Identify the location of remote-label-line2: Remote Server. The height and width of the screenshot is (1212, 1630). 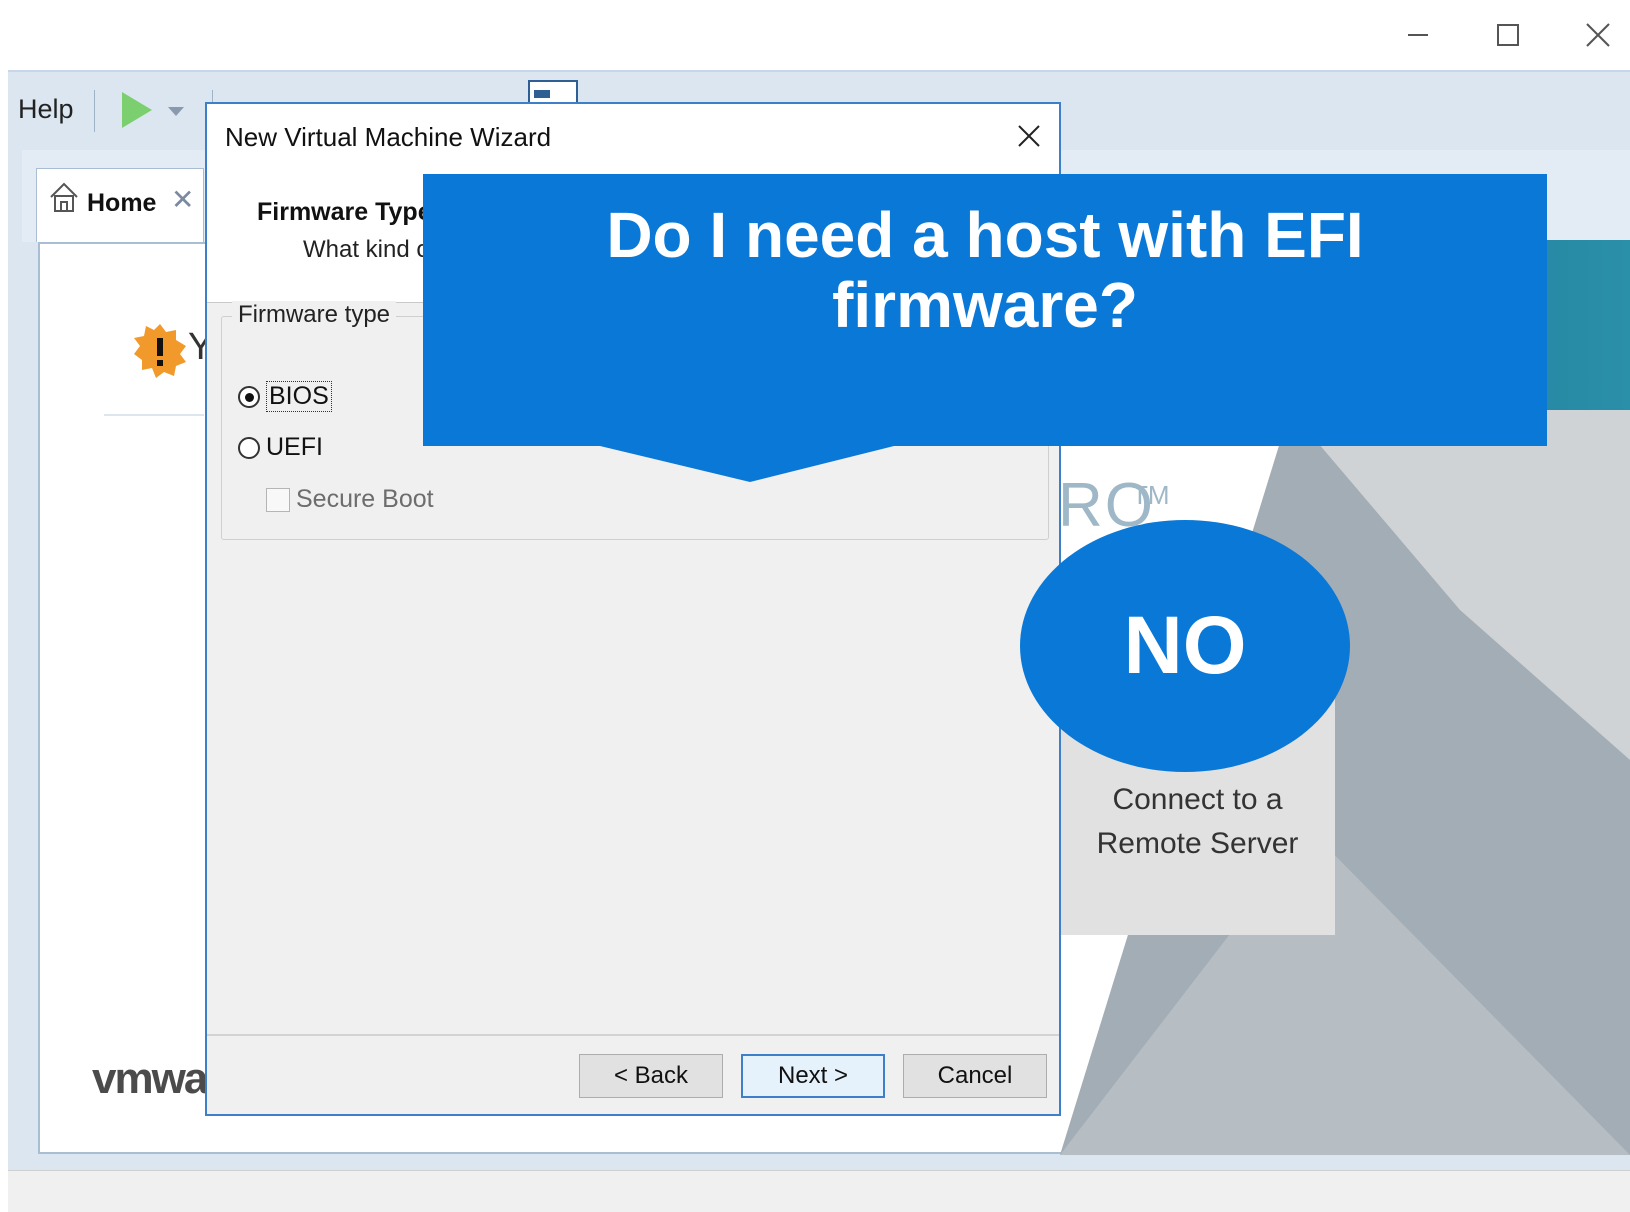
(1197, 843).